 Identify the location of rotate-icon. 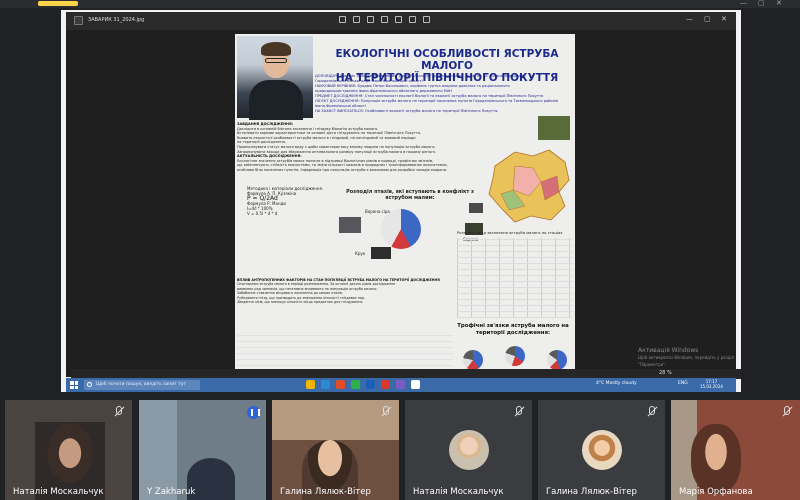
(370, 19).